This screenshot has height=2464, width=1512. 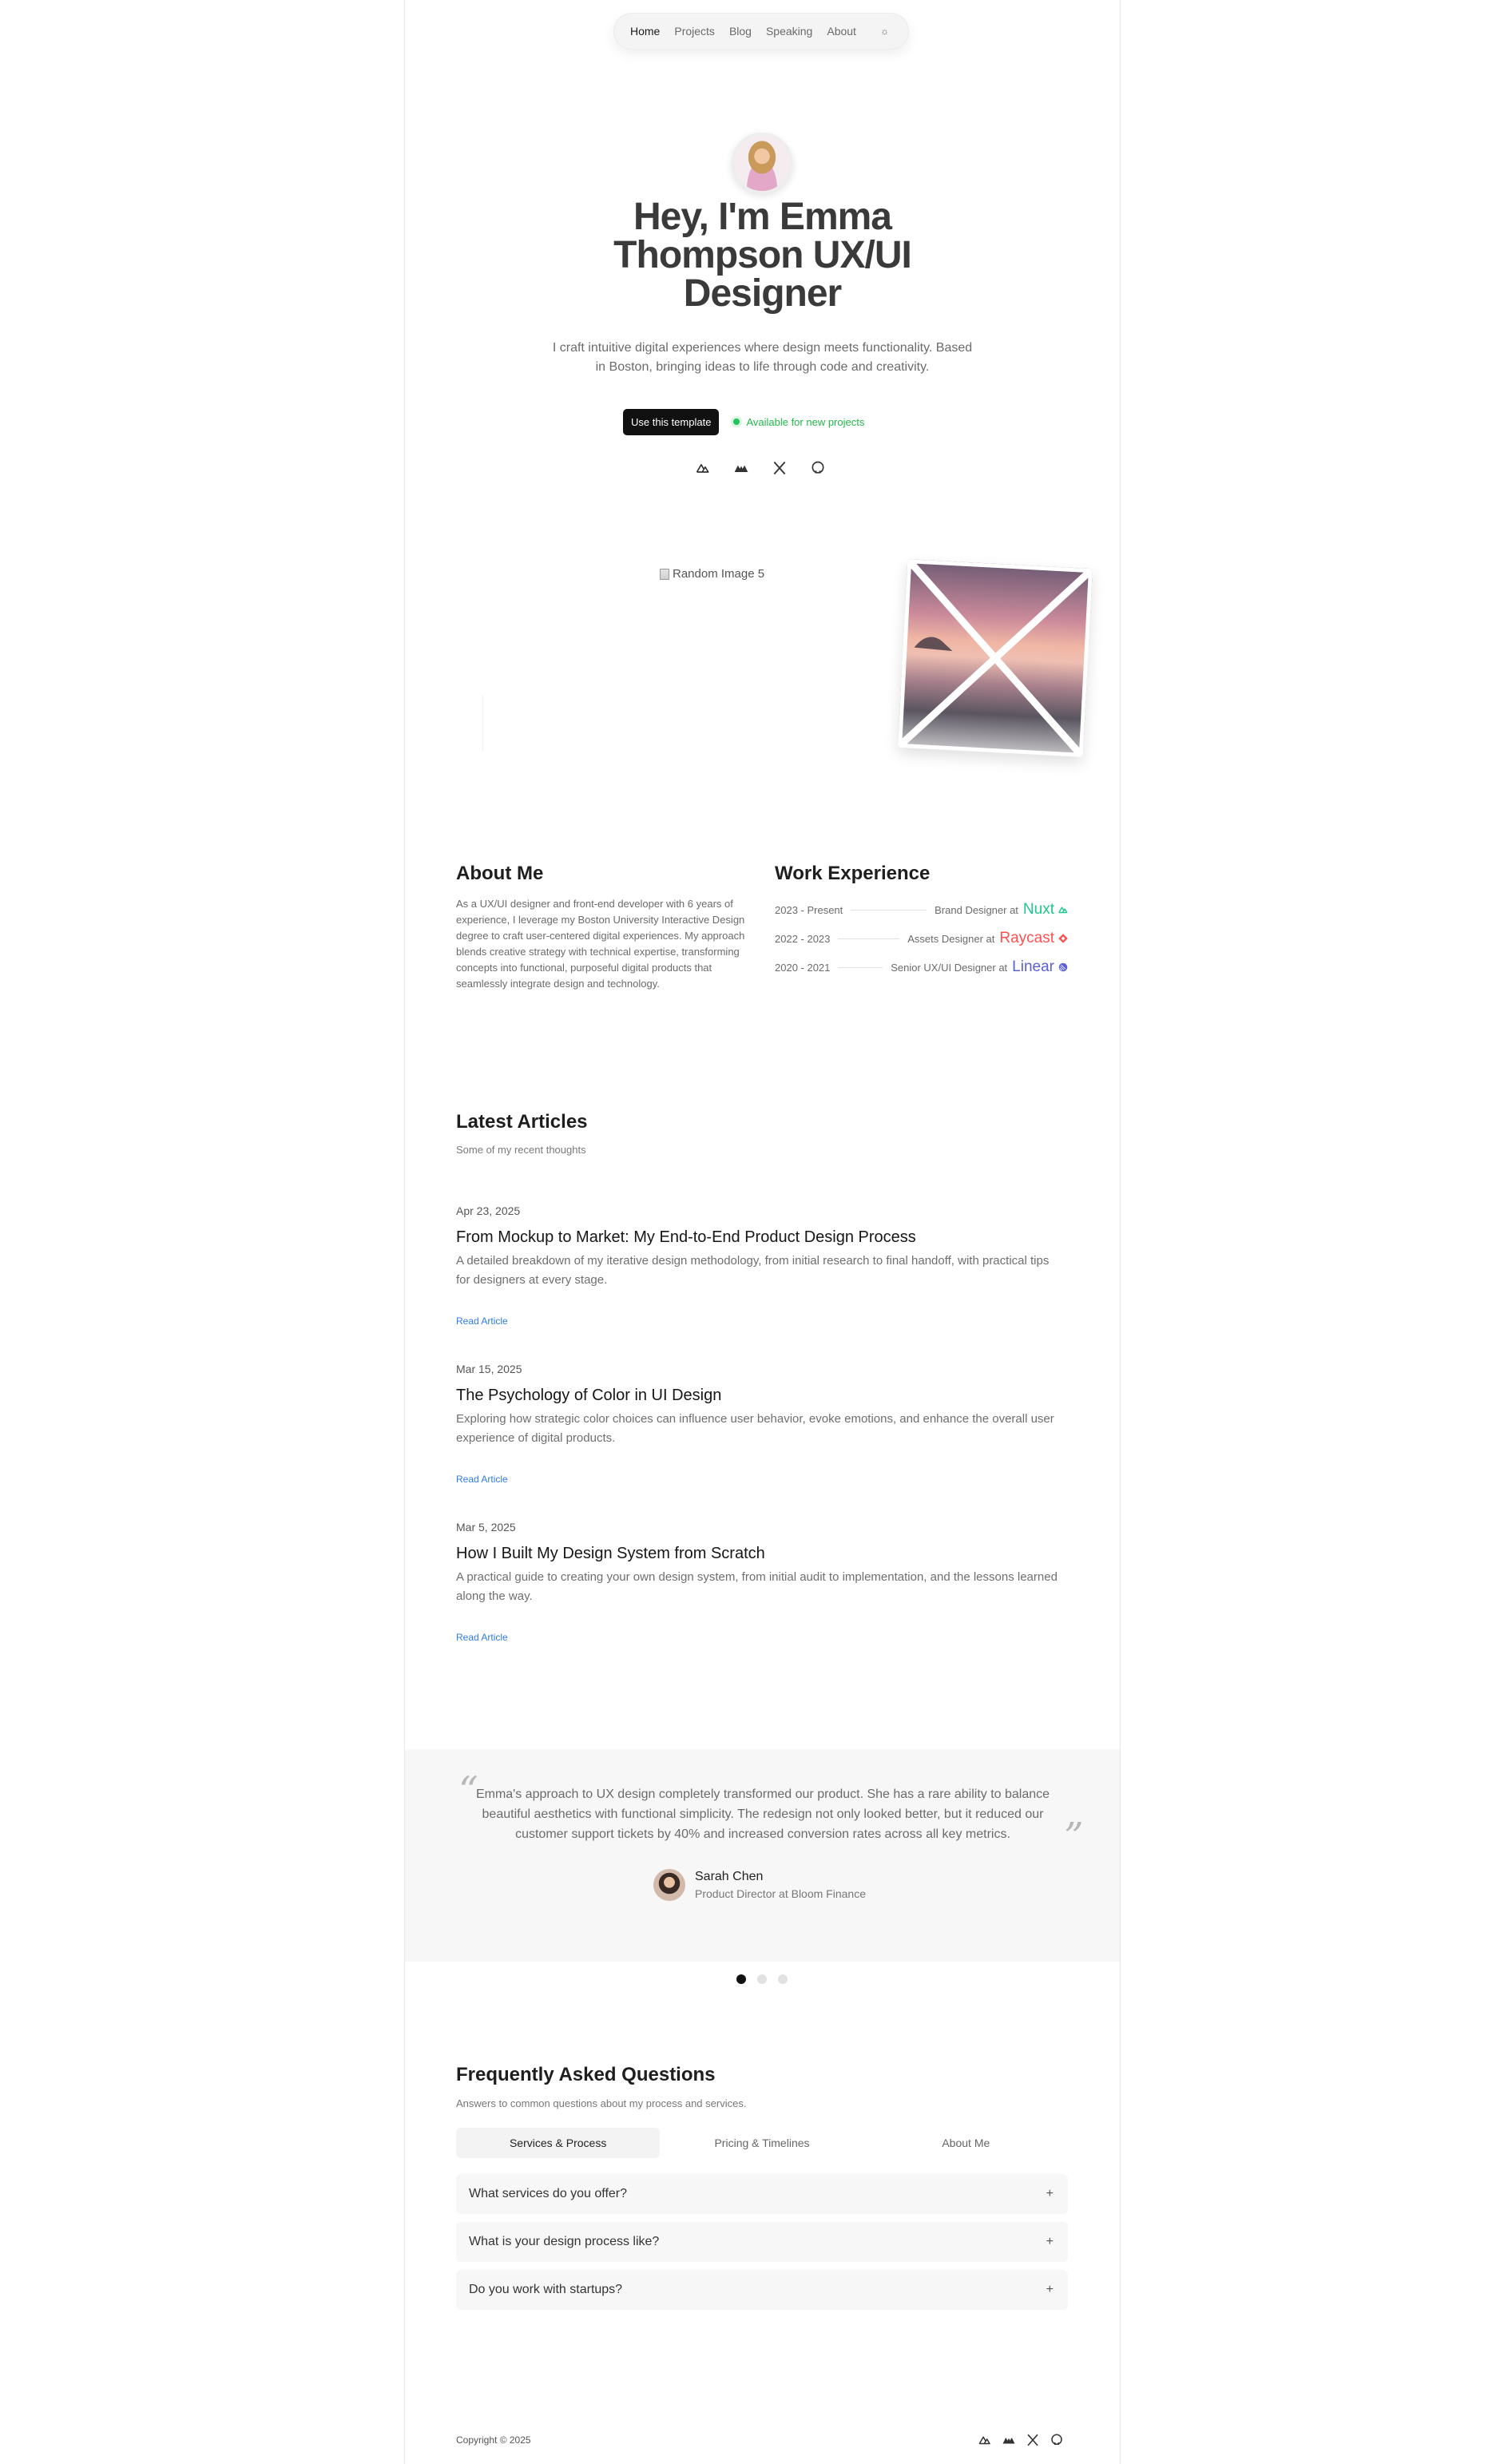 I want to click on hero-social-links, so click(x=760, y=468).